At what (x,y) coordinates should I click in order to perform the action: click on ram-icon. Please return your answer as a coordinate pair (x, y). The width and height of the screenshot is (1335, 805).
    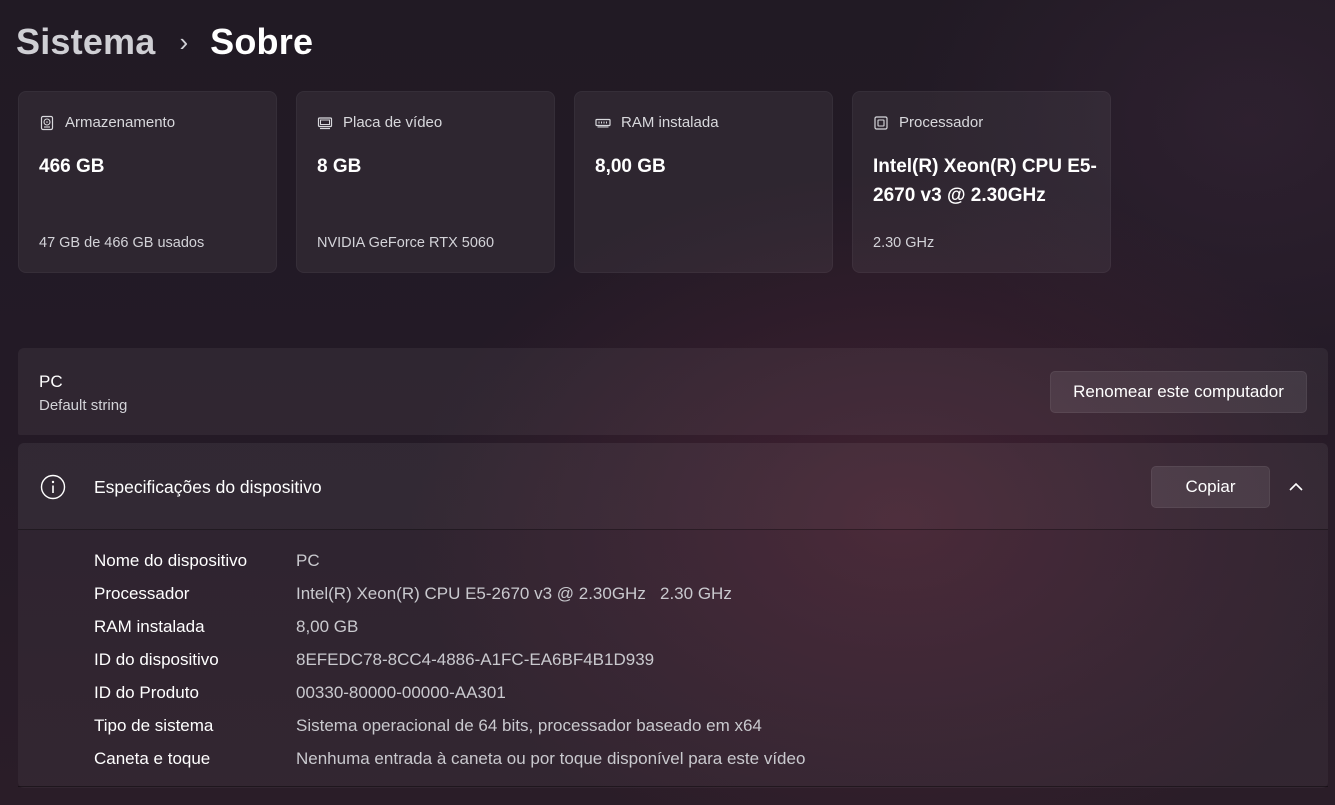
    Looking at the image, I should click on (603, 122).